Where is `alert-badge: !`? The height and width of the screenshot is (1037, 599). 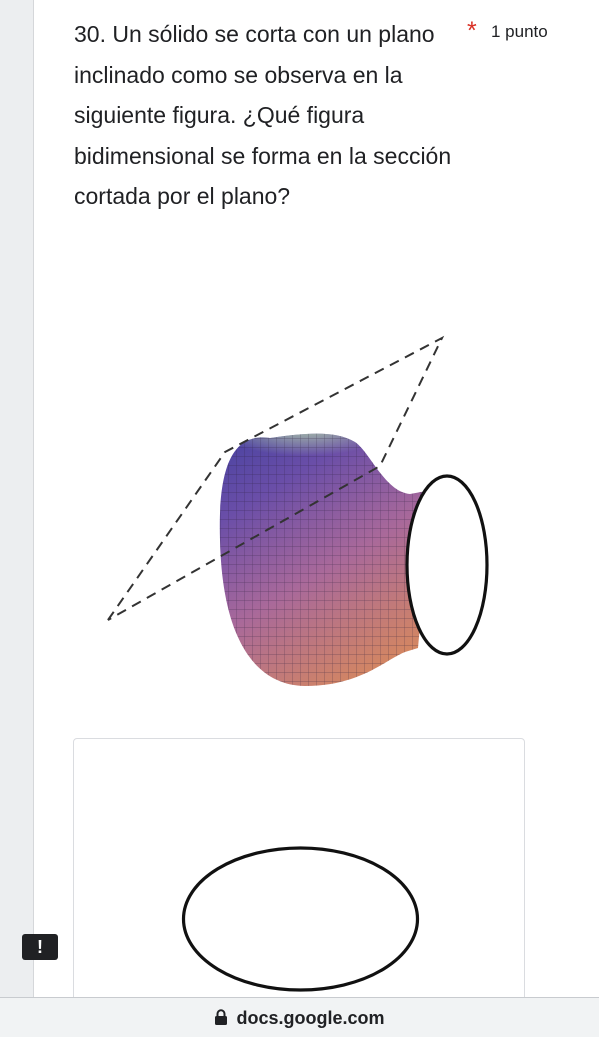 alert-badge: ! is located at coordinates (40, 947).